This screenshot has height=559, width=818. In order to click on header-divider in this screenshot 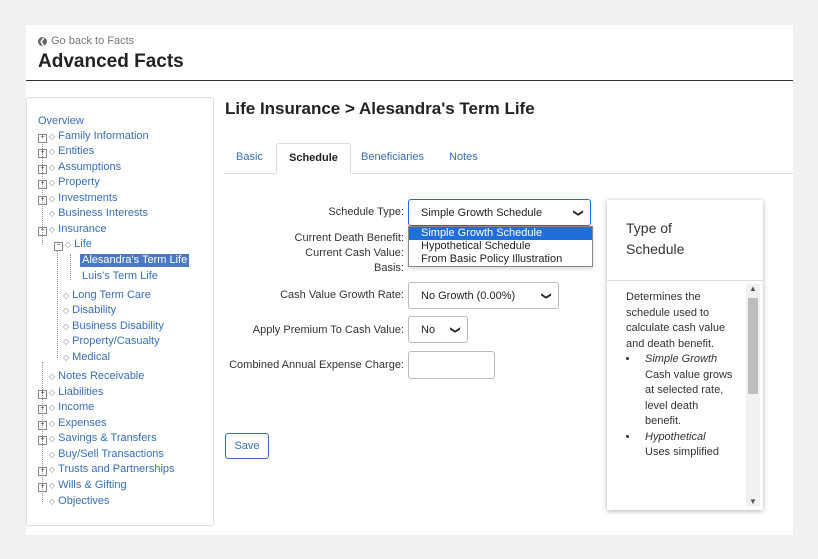, I will do `click(409, 80)`.